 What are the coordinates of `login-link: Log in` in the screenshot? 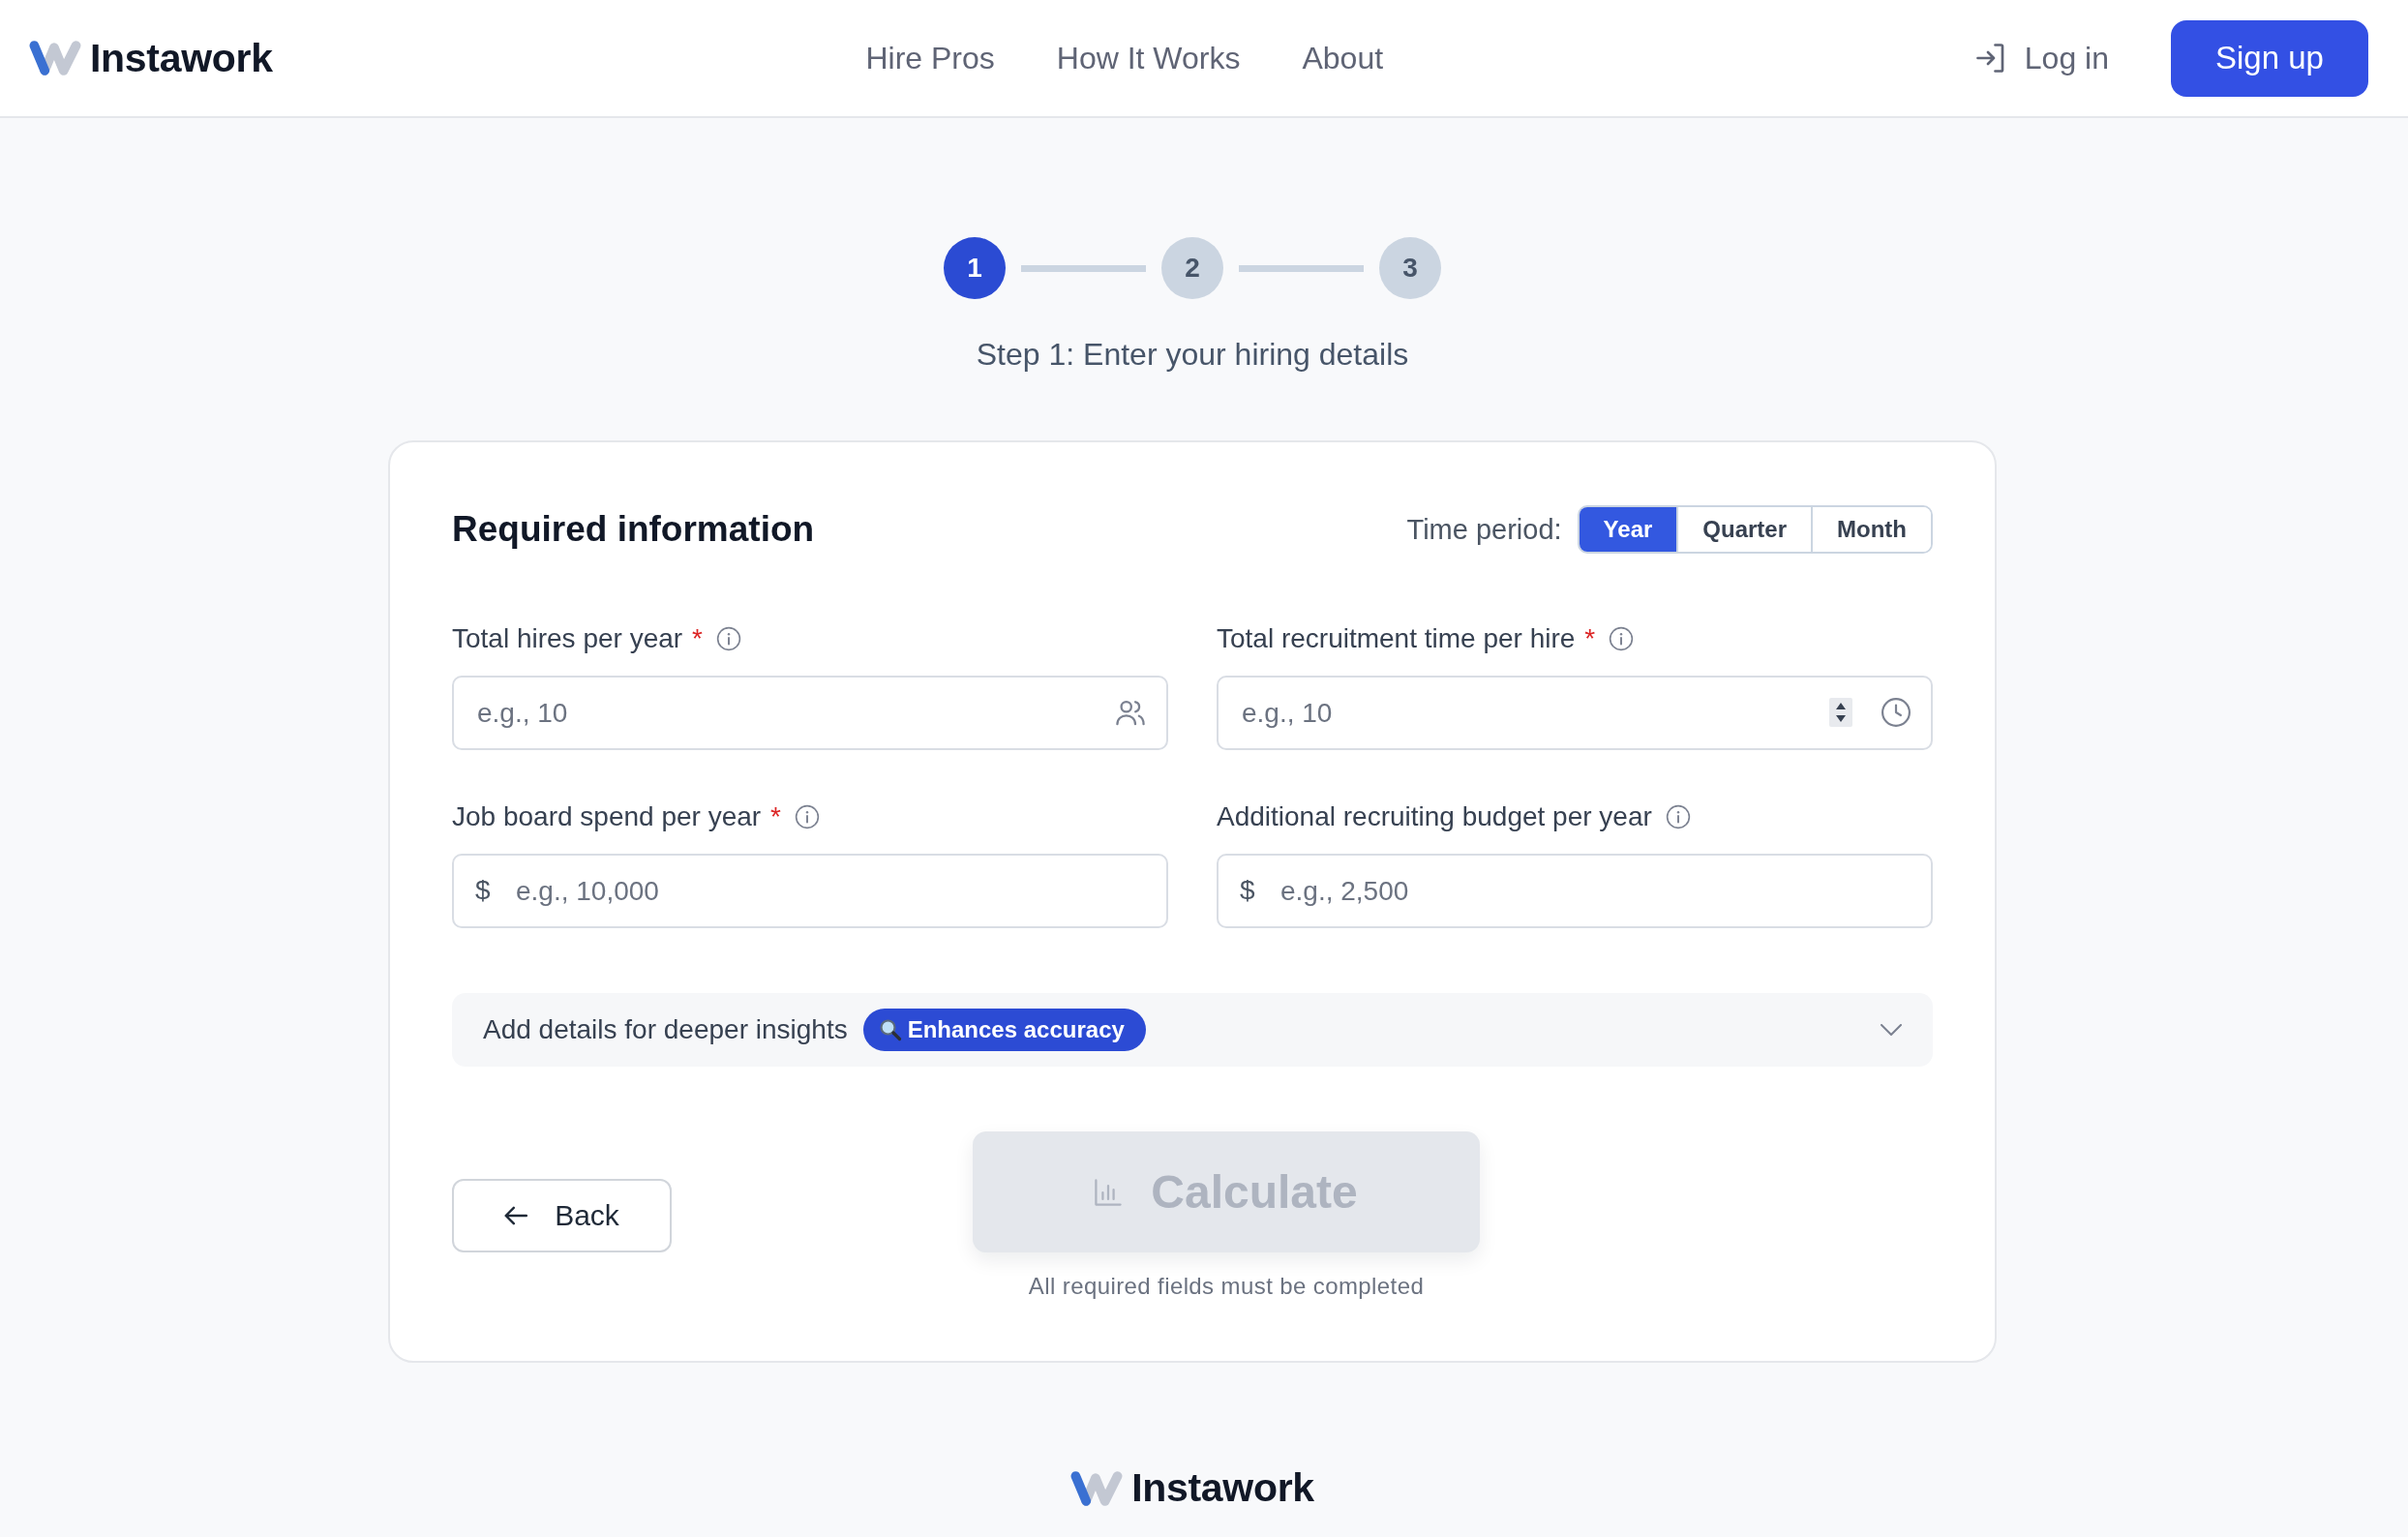 It's located at (2042, 58).